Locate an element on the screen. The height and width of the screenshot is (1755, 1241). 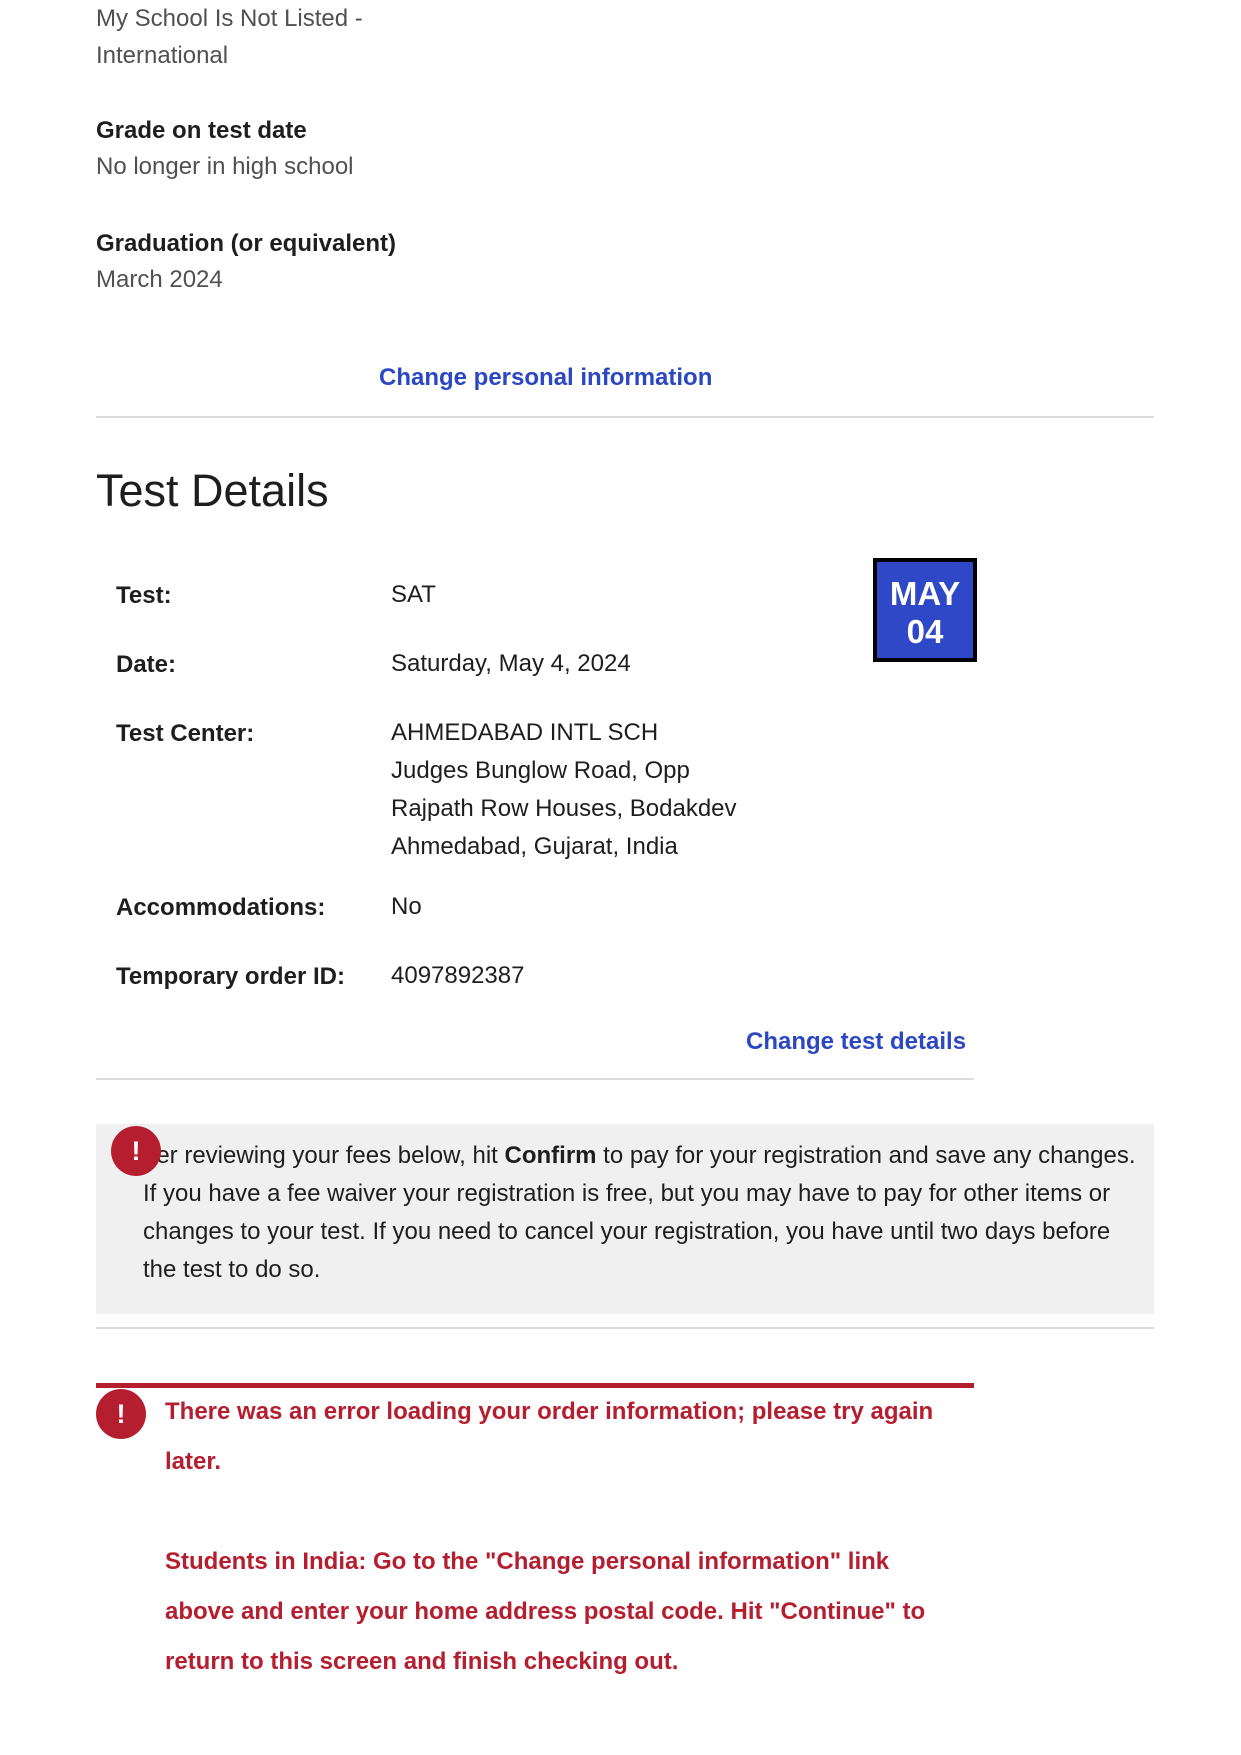
error-icon: ! is located at coordinates (121, 1414).